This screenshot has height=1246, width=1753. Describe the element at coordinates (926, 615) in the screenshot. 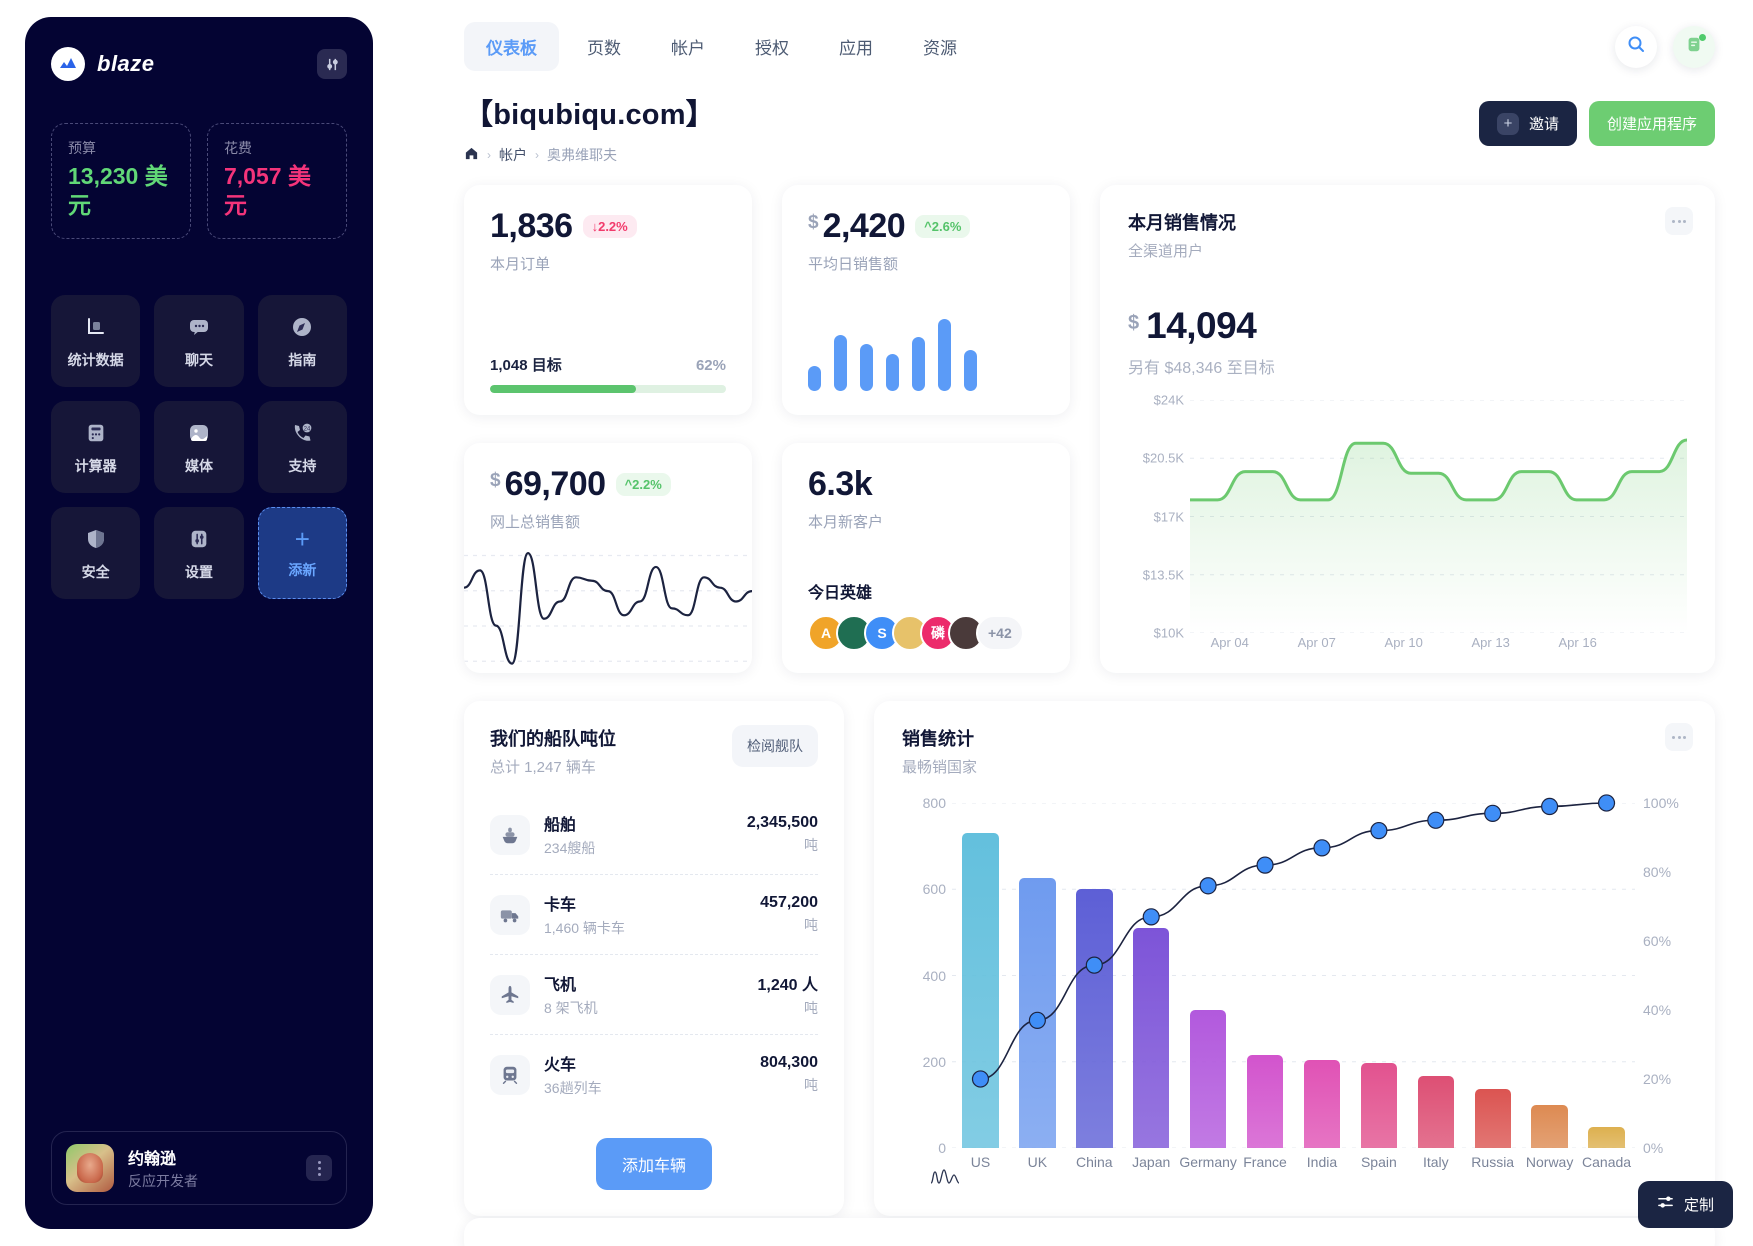

I see `heroes-section: 今日英雄 A S 磷 +42` at that location.